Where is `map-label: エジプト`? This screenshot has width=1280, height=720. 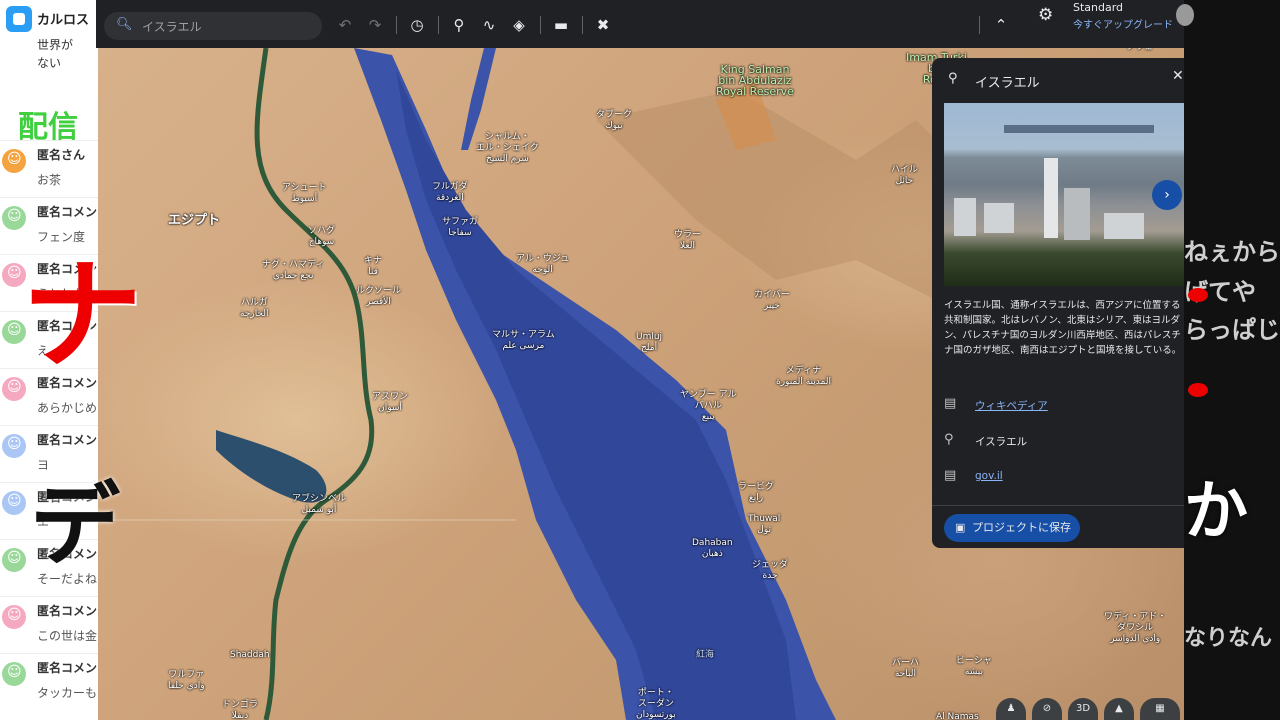 map-label: エジプト is located at coordinates (194, 220).